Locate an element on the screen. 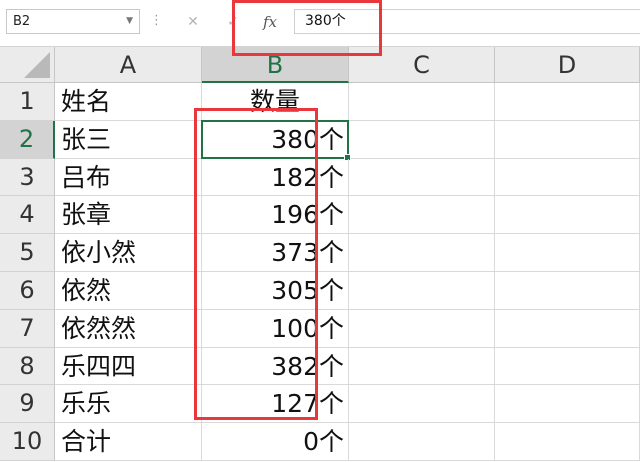 This screenshot has width=640, height=462. cell-d8 is located at coordinates (567, 366).